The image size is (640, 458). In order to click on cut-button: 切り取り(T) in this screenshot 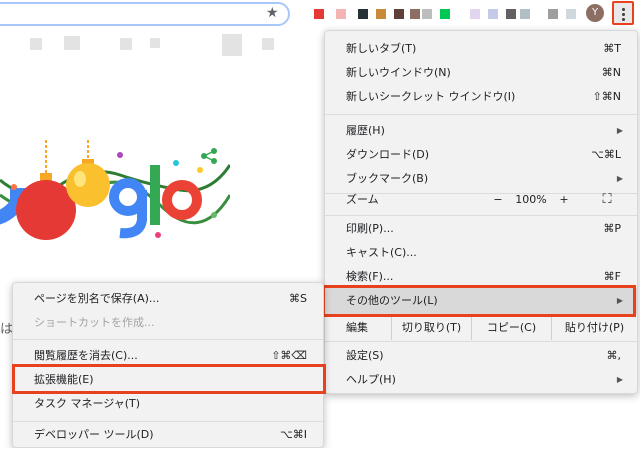, I will do `click(431, 328)`.